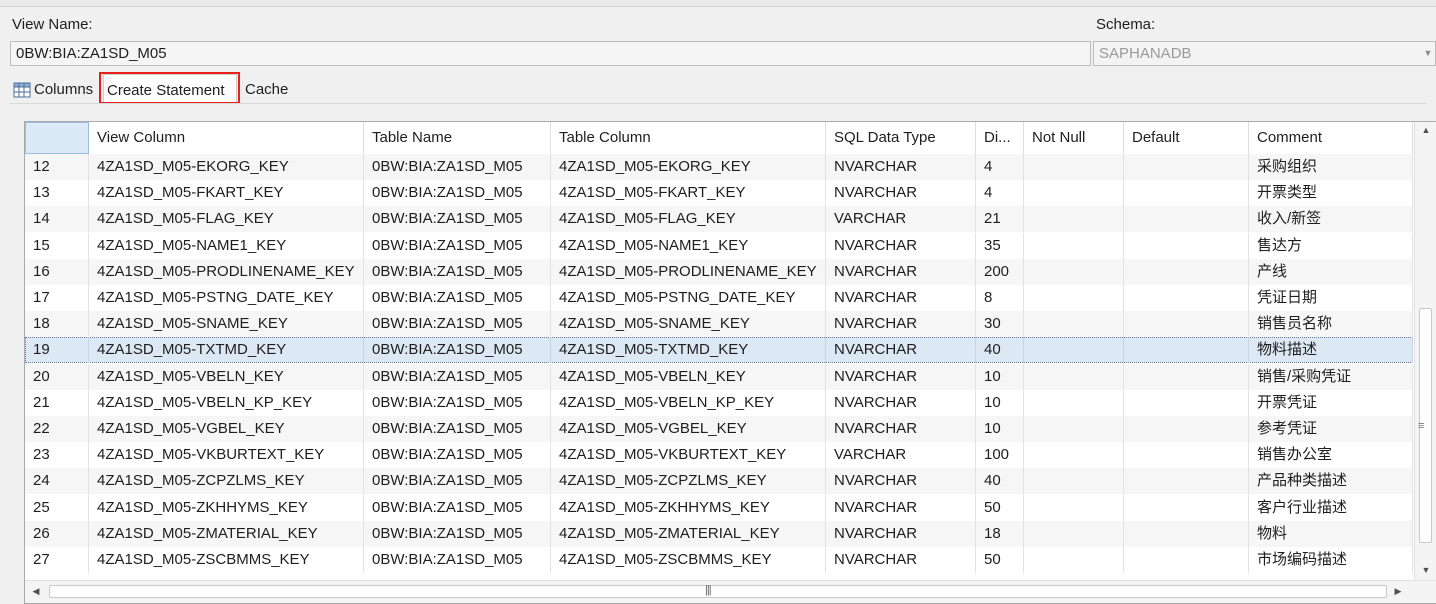 Image resolution: width=1436 pixels, height=604 pixels. Describe the element at coordinates (1425, 351) in the screenshot. I see `vertical-scrollbar: ▲ ≡ ▼` at that location.